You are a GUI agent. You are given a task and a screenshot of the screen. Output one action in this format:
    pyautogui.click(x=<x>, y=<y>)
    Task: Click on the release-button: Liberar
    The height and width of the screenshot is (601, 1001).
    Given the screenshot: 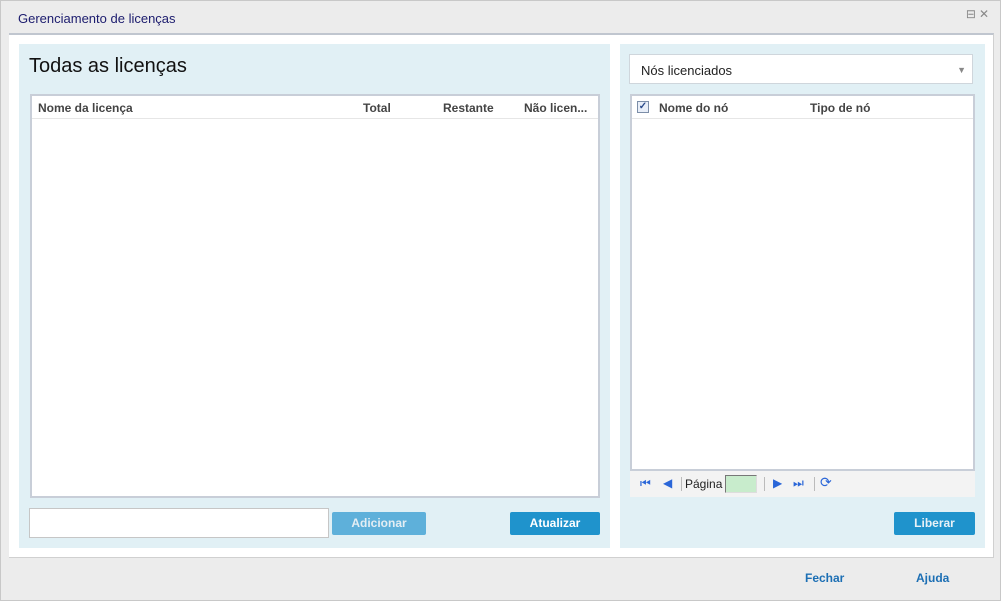 What is the action you would take?
    pyautogui.click(x=934, y=523)
    